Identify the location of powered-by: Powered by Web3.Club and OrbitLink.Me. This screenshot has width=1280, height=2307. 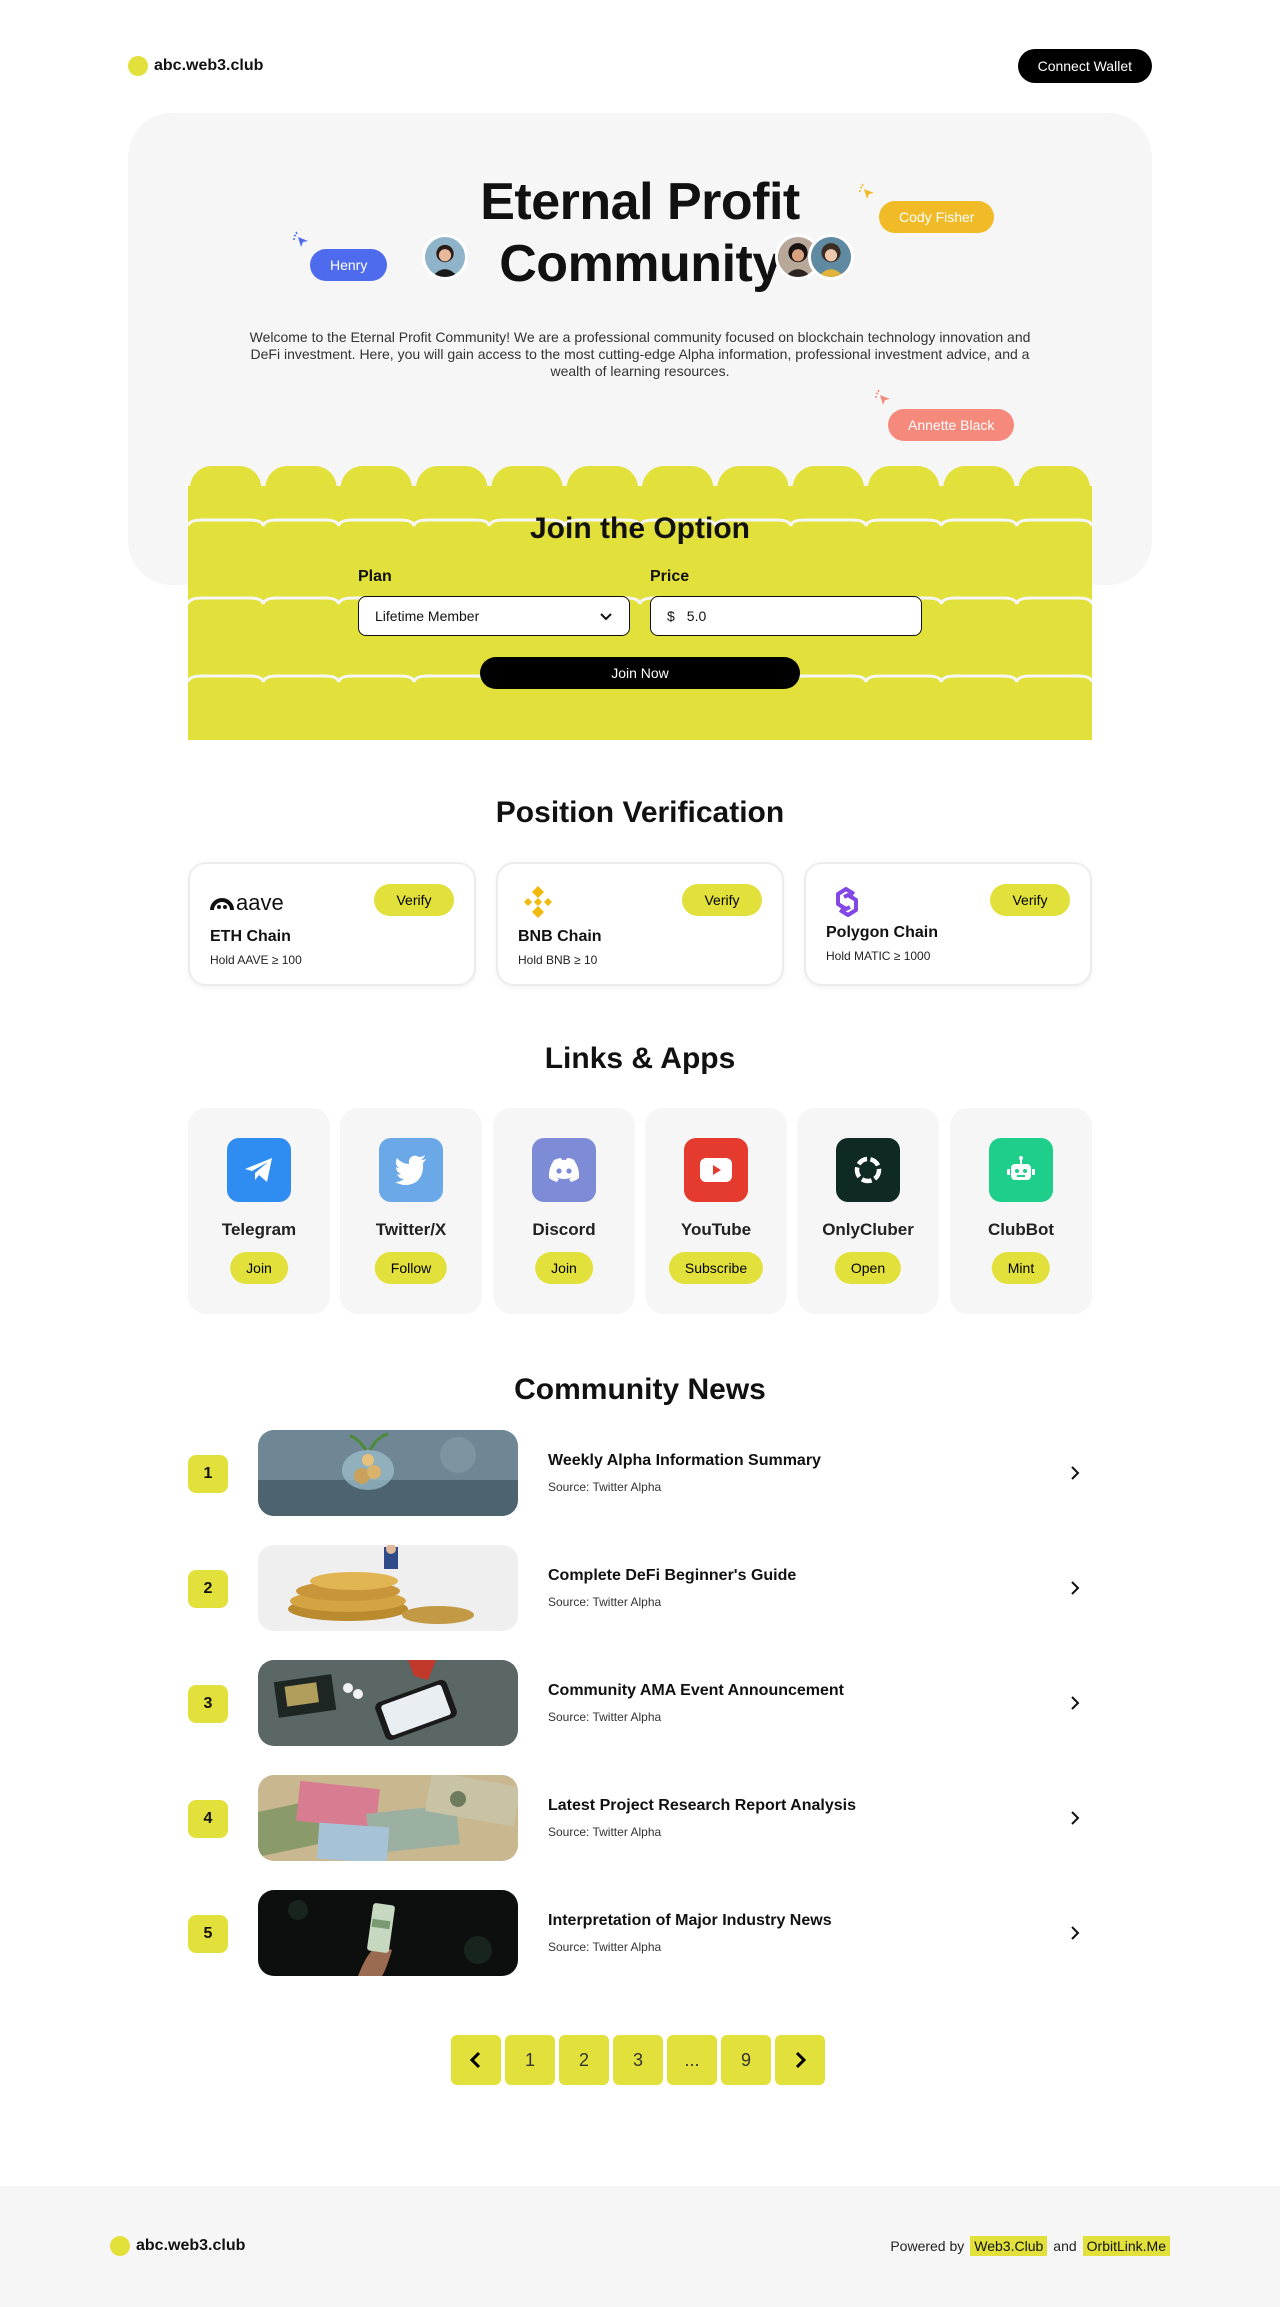
(1030, 2246).